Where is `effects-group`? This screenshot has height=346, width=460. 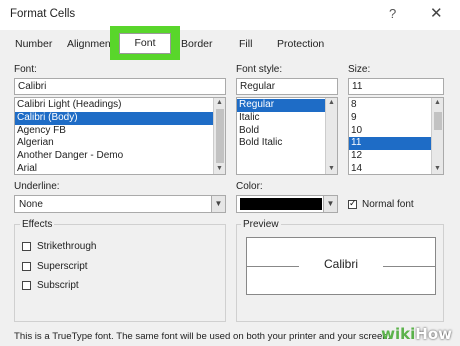
effects-group is located at coordinates (120, 273).